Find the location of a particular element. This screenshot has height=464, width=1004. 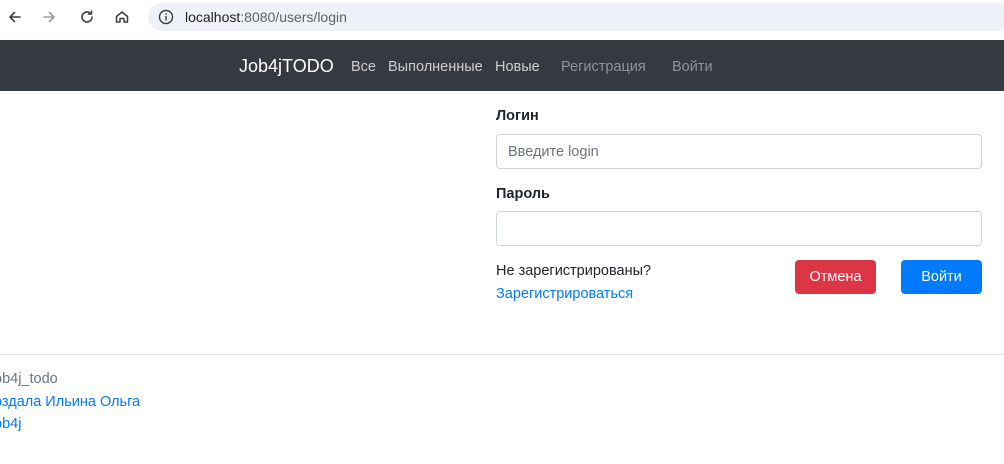

back-button is located at coordinates (15, 17).